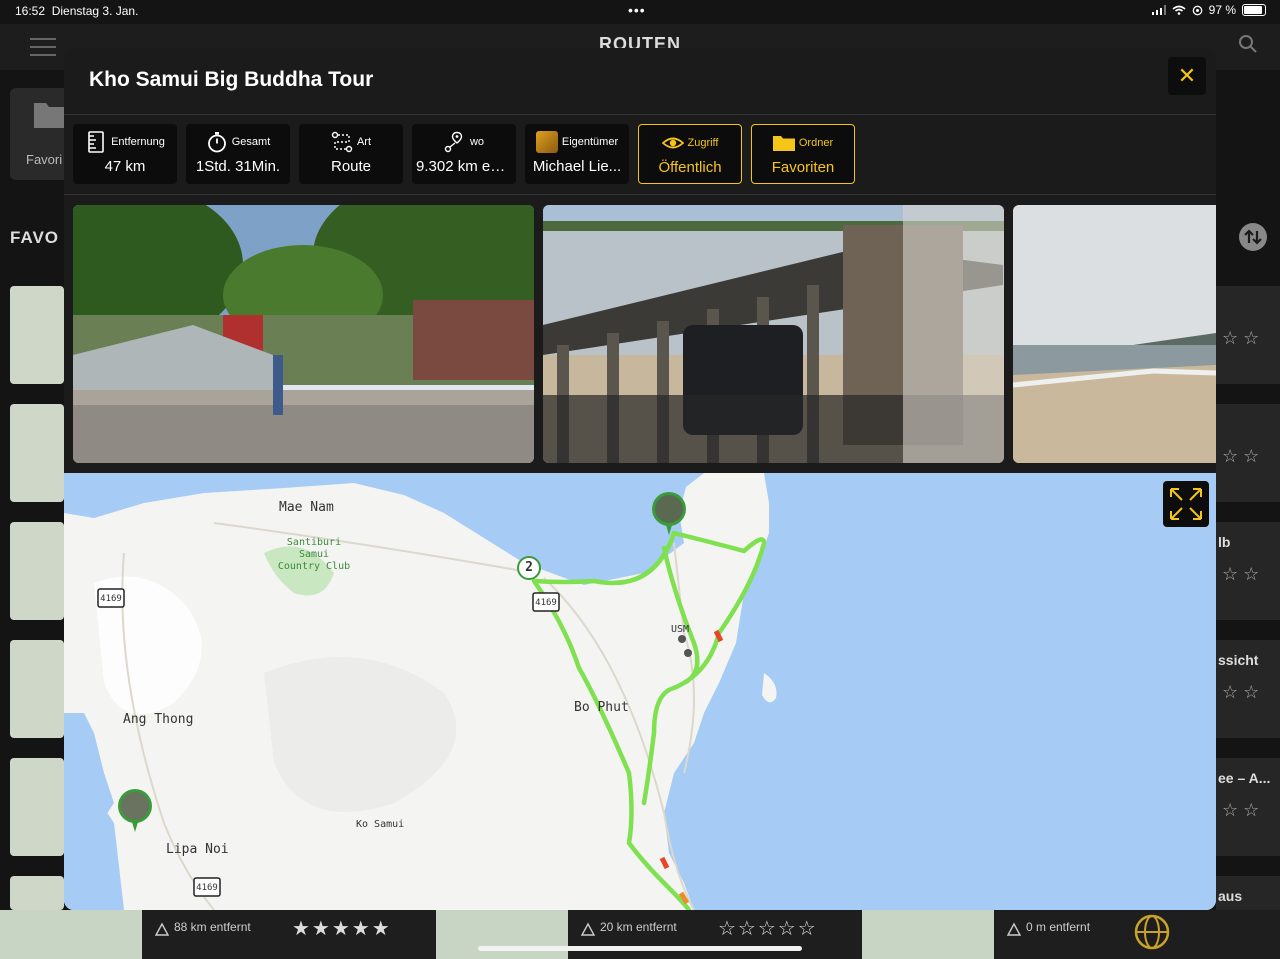 The width and height of the screenshot is (1280, 959). What do you see at coordinates (1222, 10) in the screenshot?
I see `battery-percent: 97 %` at bounding box center [1222, 10].